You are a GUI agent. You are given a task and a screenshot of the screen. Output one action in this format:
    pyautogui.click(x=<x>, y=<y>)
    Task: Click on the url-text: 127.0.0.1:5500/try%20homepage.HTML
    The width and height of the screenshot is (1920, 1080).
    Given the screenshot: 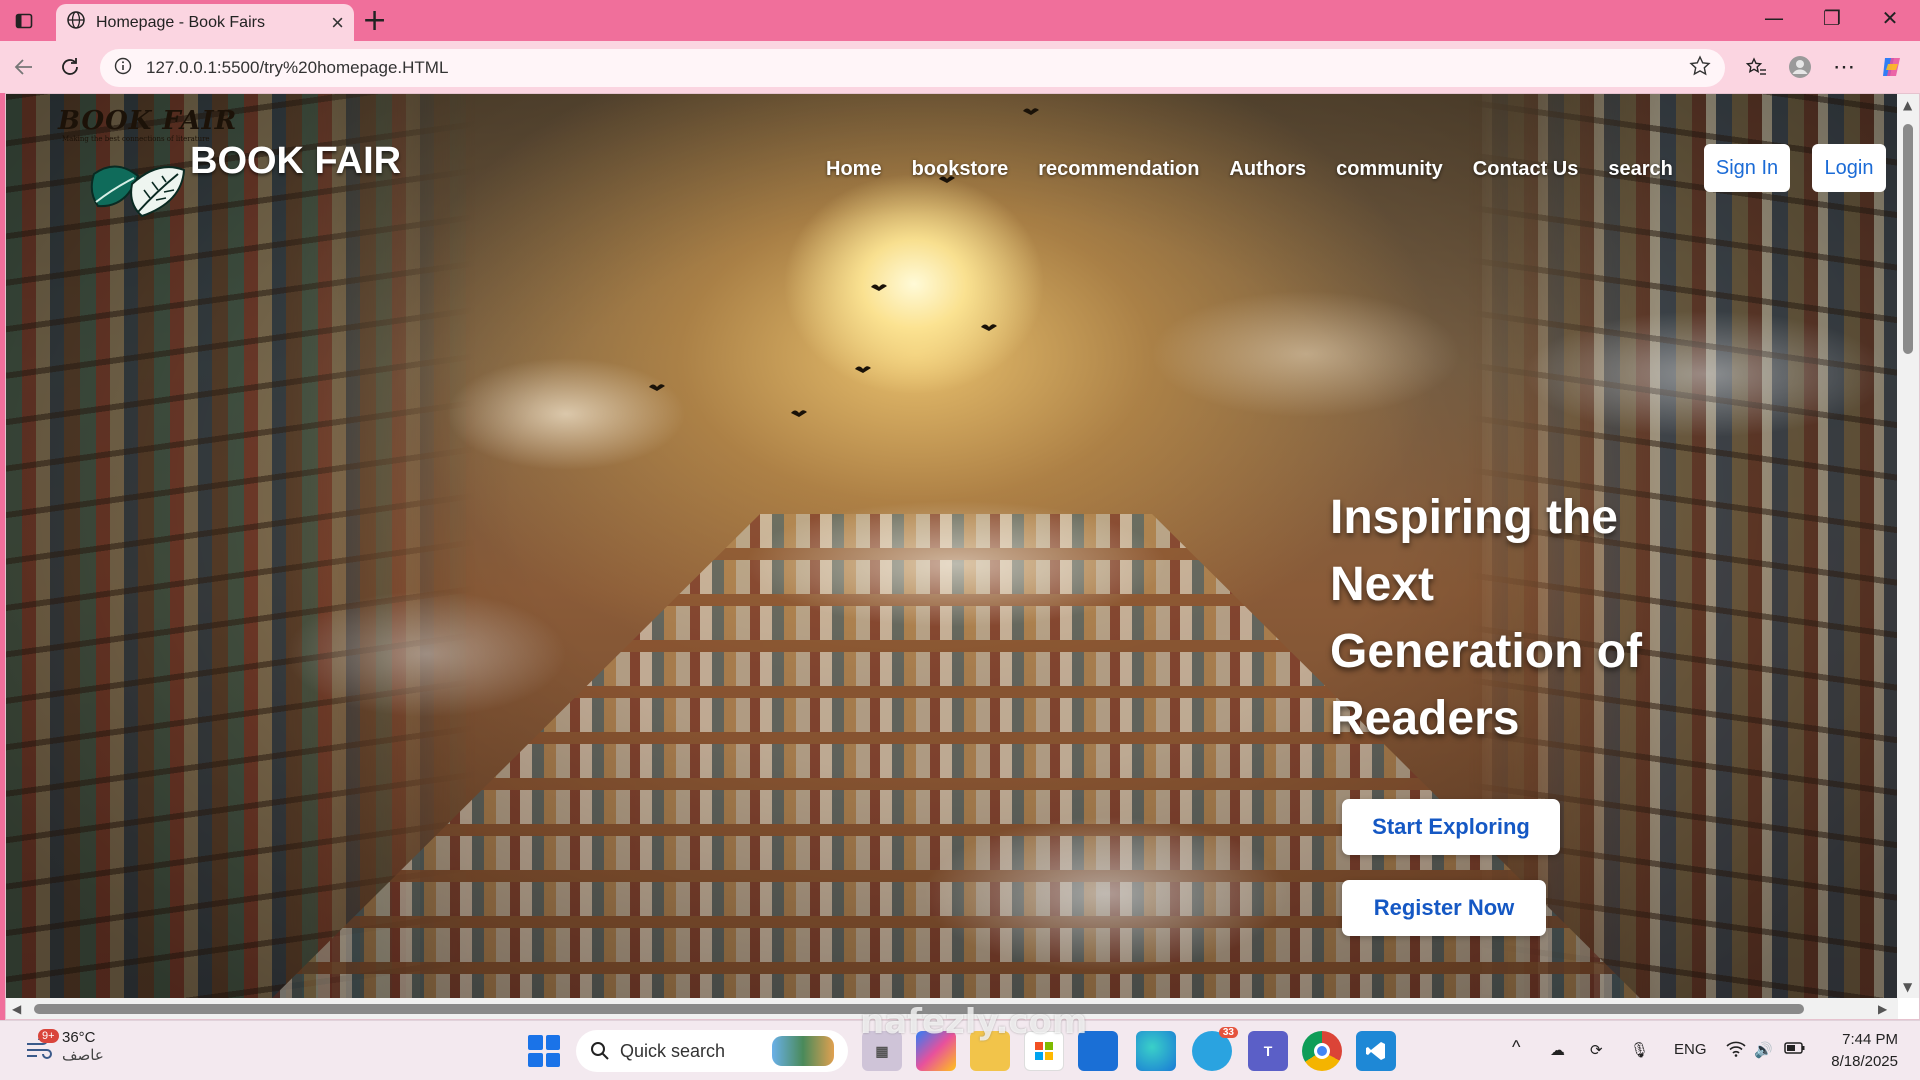 What is the action you would take?
    pyautogui.click(x=297, y=67)
    